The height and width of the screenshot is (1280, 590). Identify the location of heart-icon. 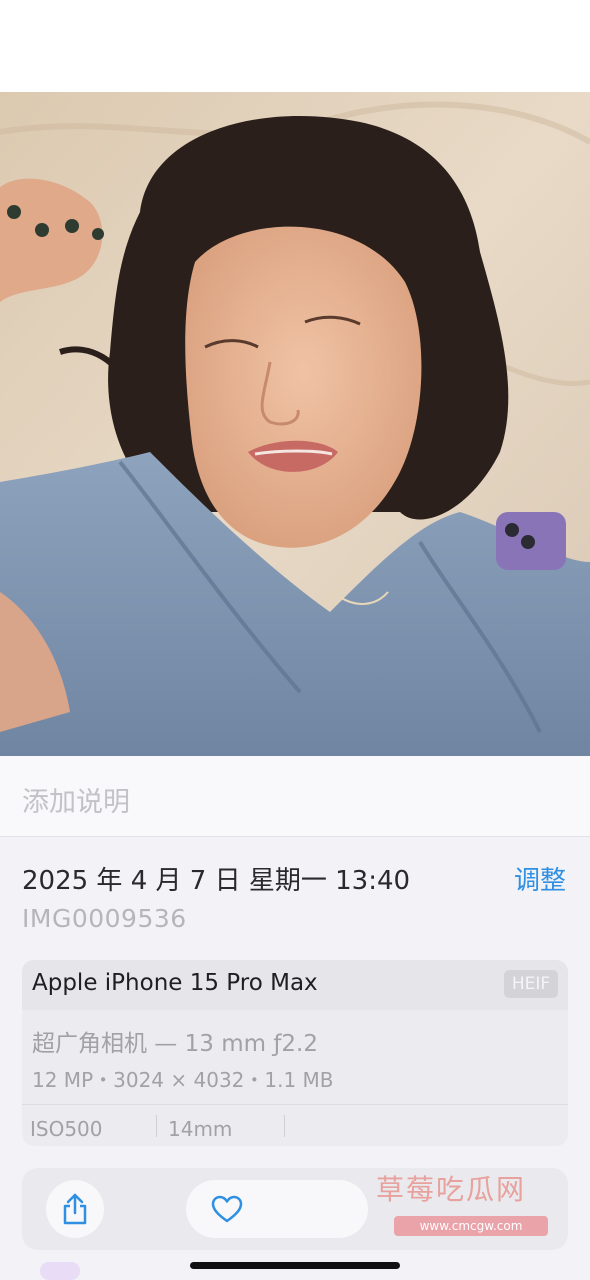
(227, 1211).